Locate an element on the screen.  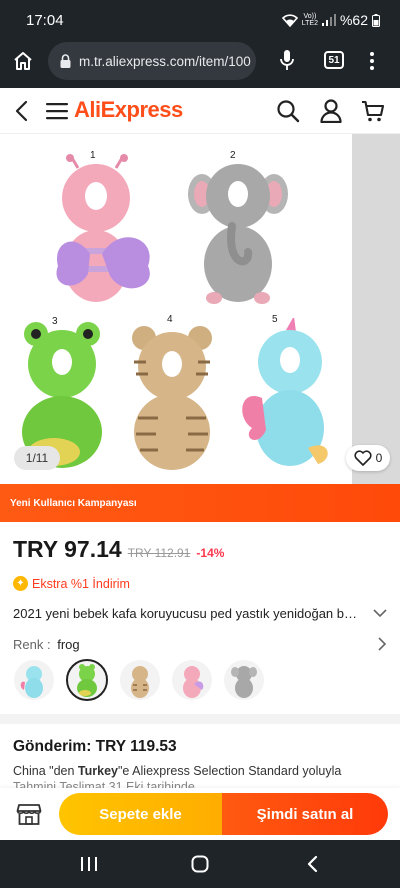
wishlist-button: 0 is located at coordinates (368, 458).